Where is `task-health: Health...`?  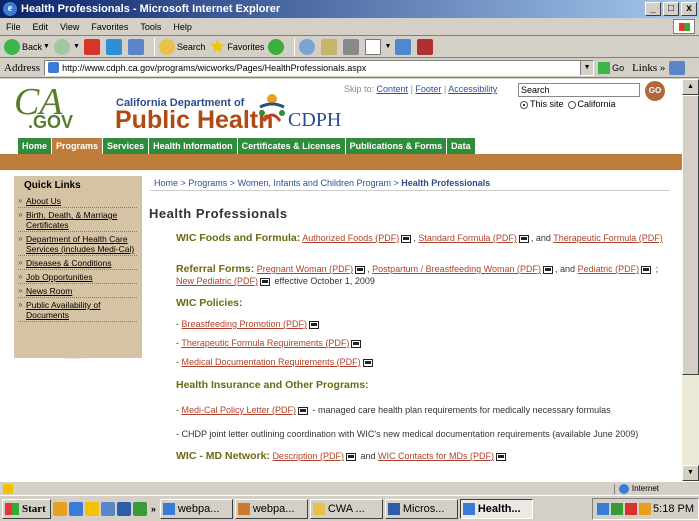 task-health: Health... is located at coordinates (496, 508).